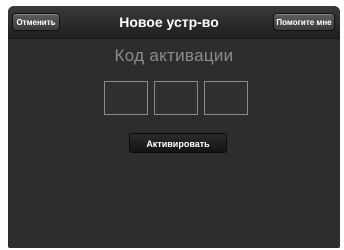 This screenshot has width=344, height=250. Describe the element at coordinates (178, 143) in the screenshot. I see `activate-button: Активировать` at that location.